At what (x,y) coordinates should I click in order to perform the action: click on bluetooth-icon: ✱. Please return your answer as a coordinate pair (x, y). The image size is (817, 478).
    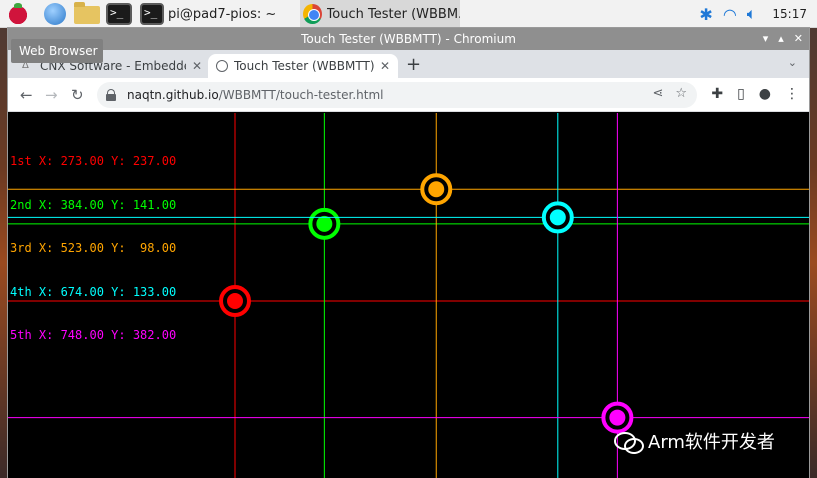
    Looking at the image, I should click on (705, 14).